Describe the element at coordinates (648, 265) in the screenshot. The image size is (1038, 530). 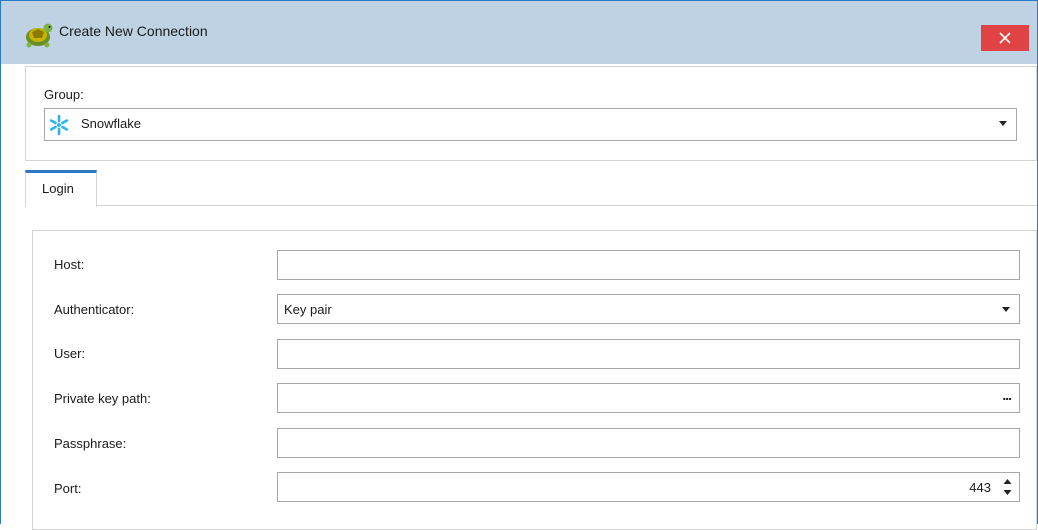
I see `host-input` at that location.